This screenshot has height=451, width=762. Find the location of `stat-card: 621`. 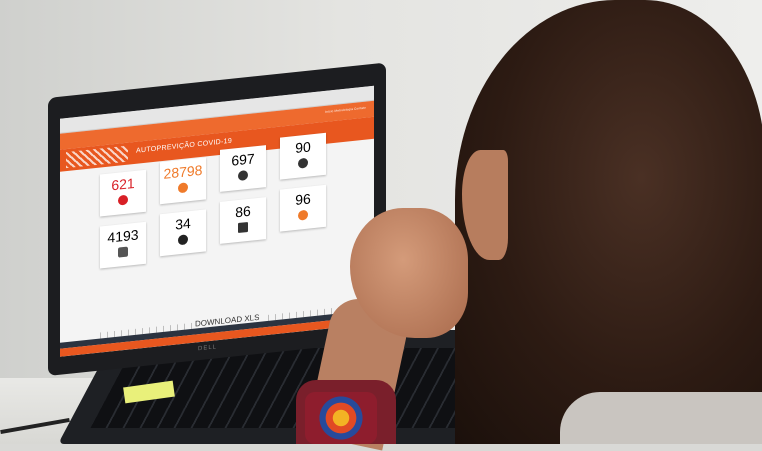

stat-card: 621 is located at coordinates (123, 193).